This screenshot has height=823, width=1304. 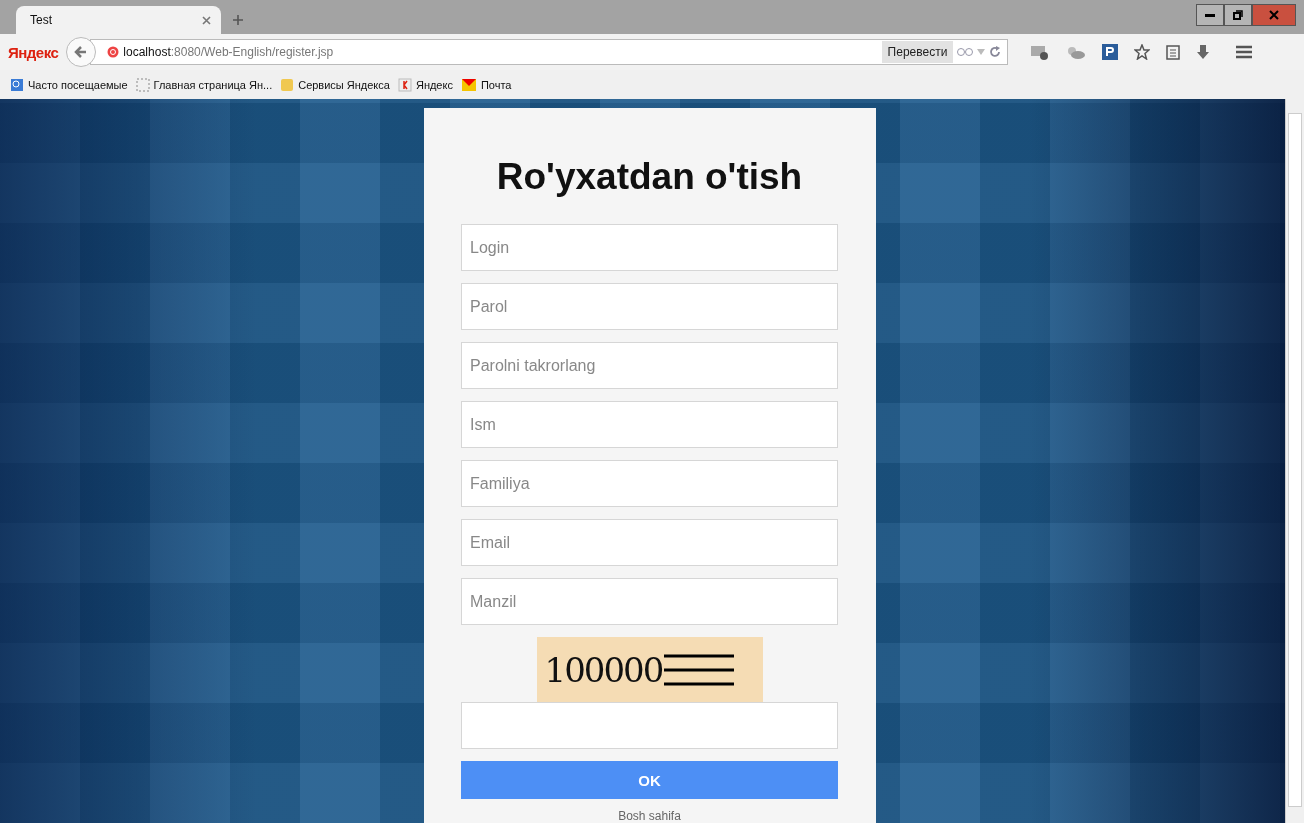 I want to click on bookmark-label: Яндекс, so click(x=434, y=84).